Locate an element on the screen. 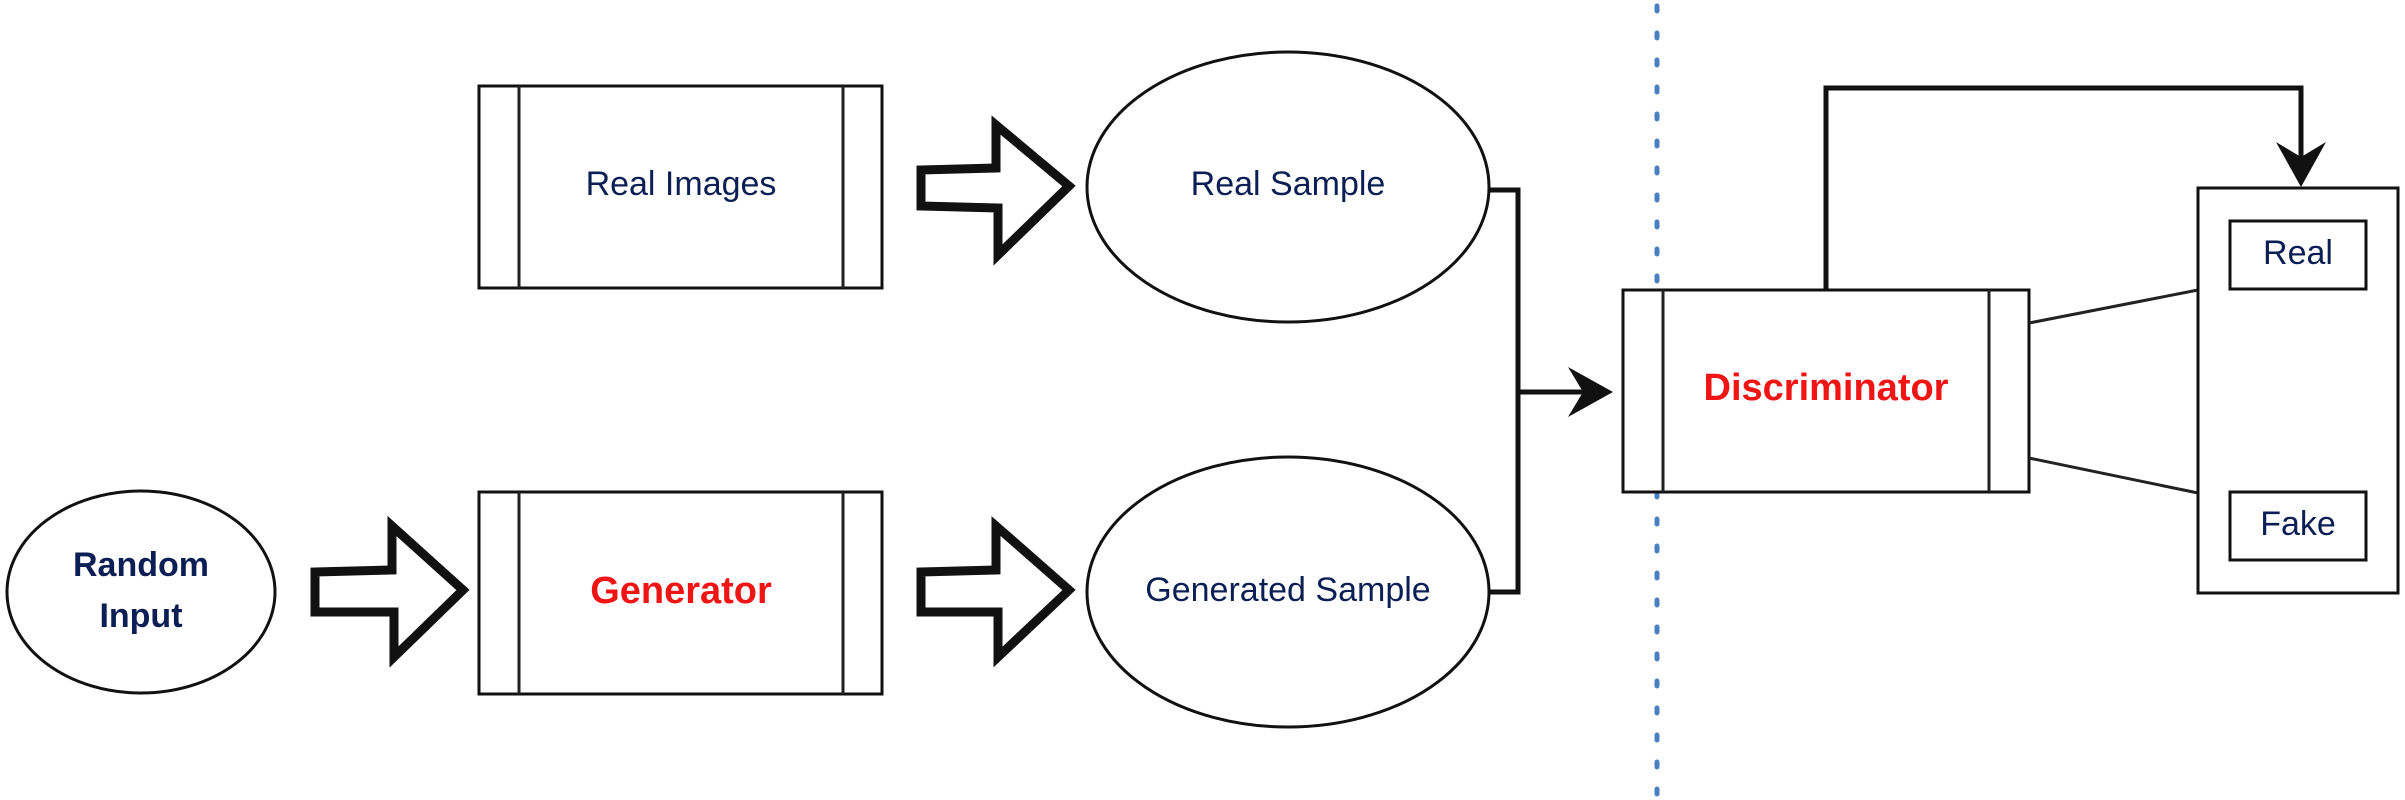 The height and width of the screenshot is (800, 2405). random-input-node: Random Input is located at coordinates (141, 592).